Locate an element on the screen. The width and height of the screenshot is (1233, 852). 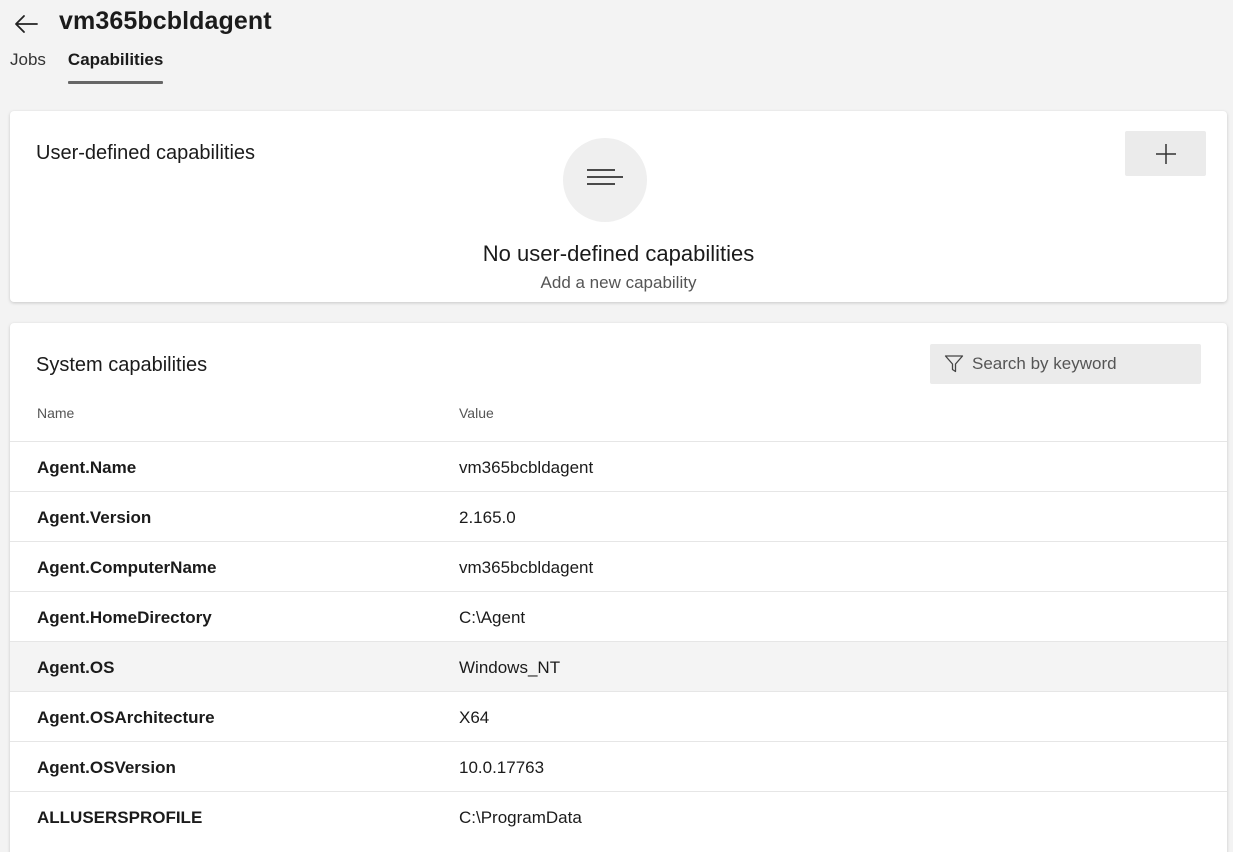
add-capability-button is located at coordinates (1165, 153).